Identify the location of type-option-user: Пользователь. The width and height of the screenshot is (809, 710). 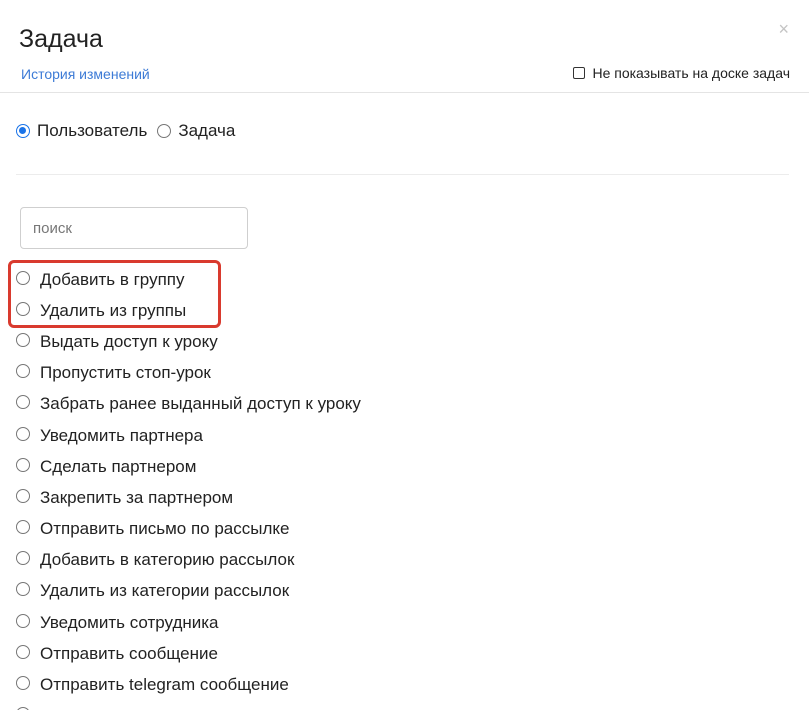
(81, 131).